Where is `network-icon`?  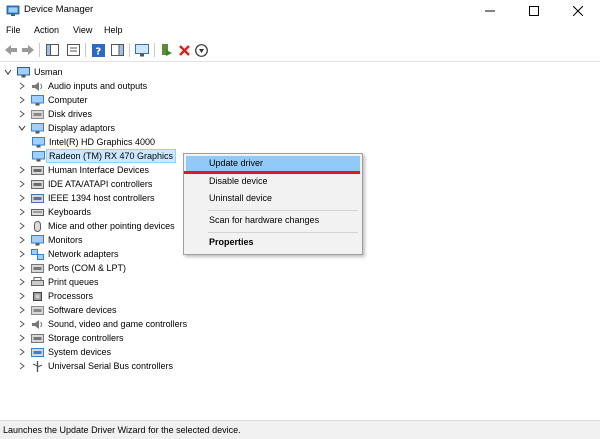
network-icon is located at coordinates (37, 254).